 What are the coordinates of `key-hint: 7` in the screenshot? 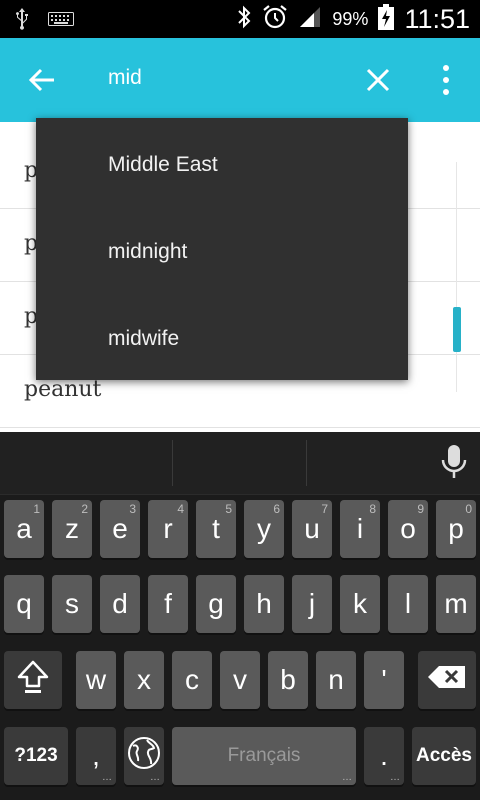 It's located at (324, 509).